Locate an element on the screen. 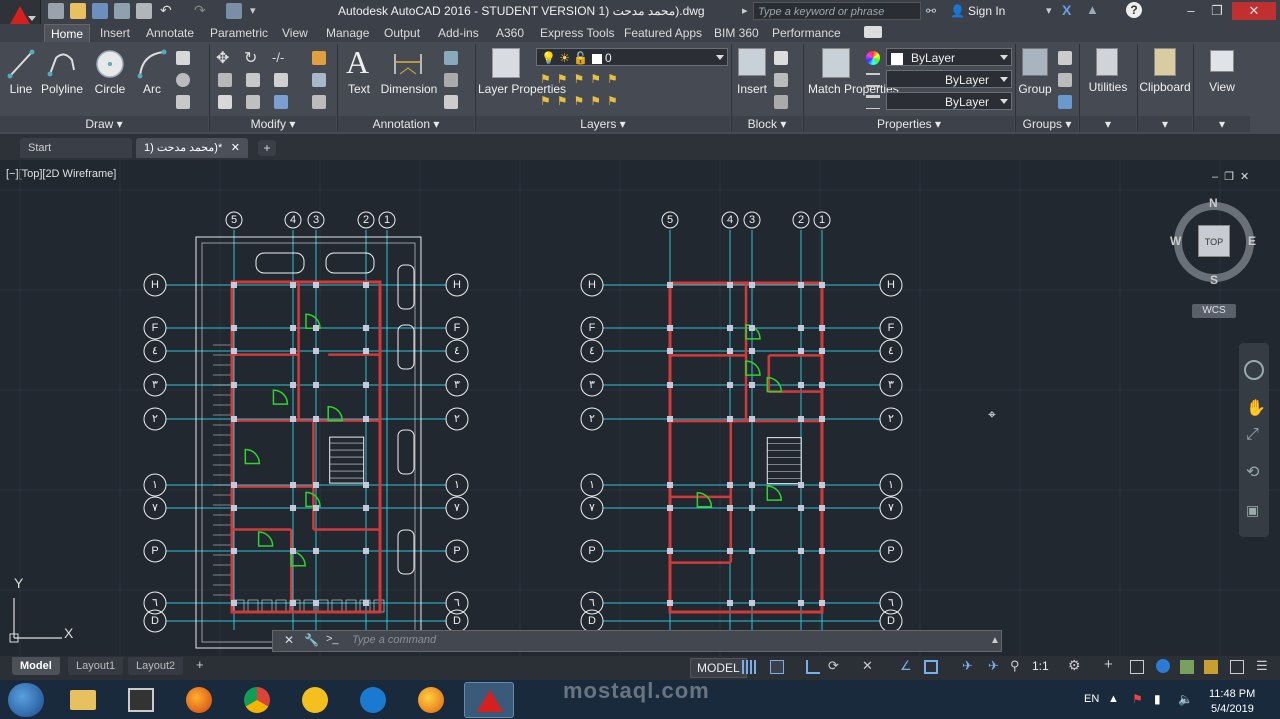 This screenshot has height=719, width=1280. chevron-down-icon: ▾ is located at coordinates (1049, 10).